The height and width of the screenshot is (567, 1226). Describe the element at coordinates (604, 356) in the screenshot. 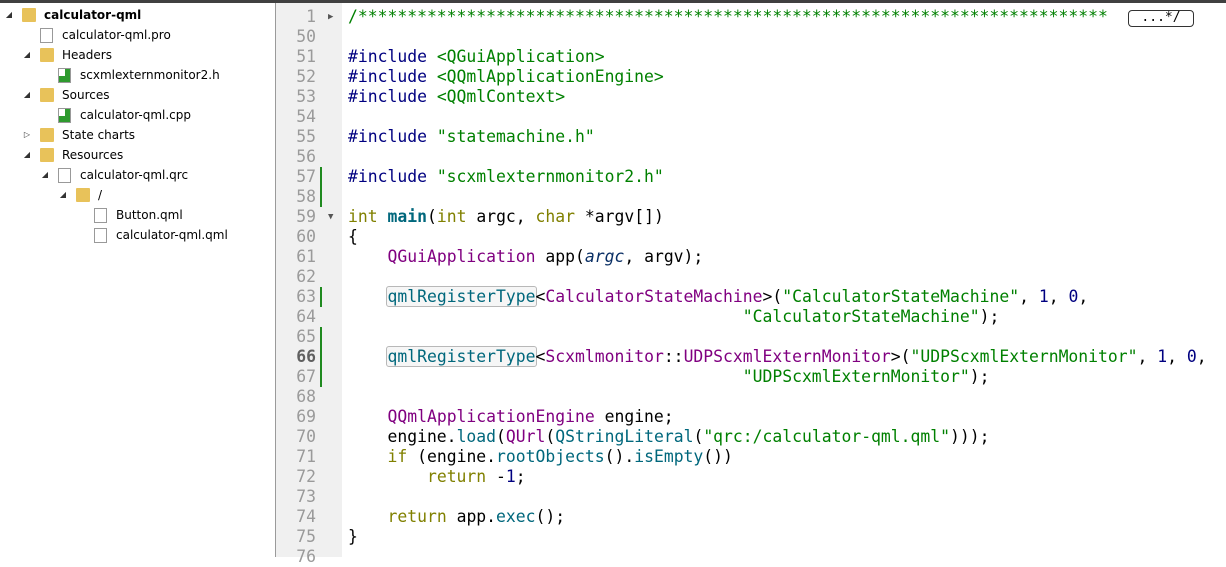

I see `code-token-ty: Scxmlmonitor` at that location.